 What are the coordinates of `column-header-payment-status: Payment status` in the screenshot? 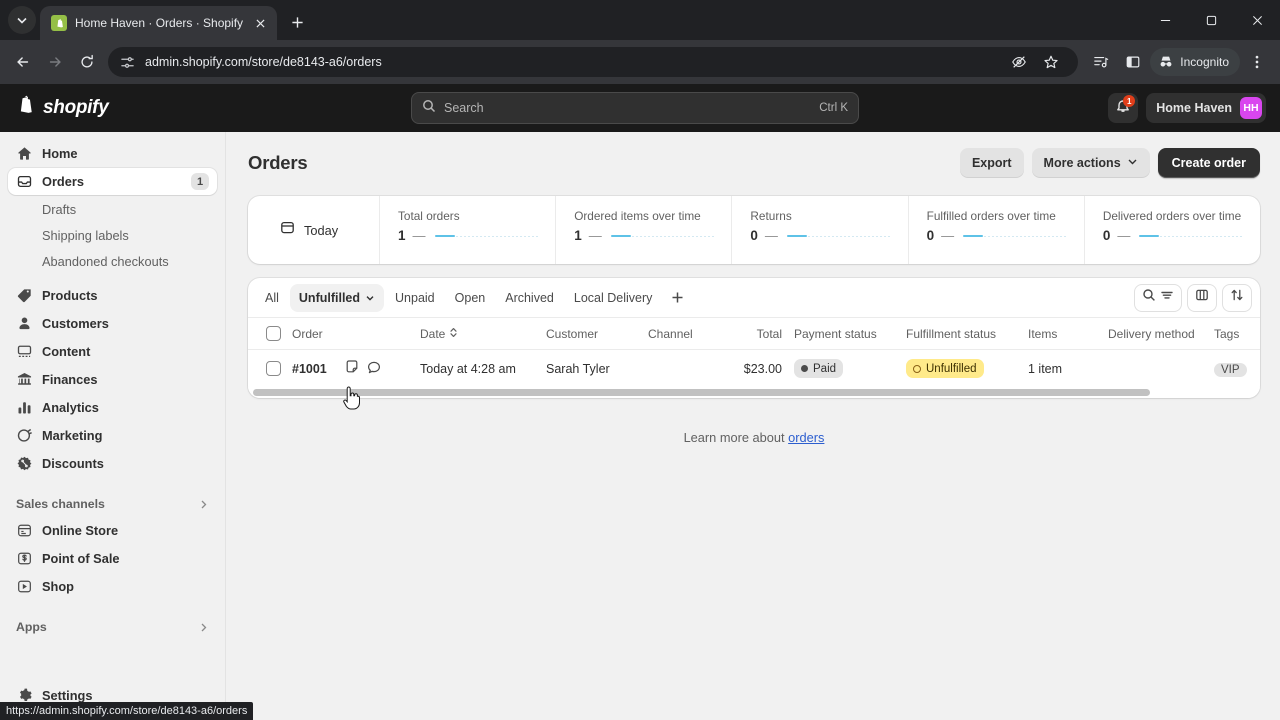 It's located at (850, 334).